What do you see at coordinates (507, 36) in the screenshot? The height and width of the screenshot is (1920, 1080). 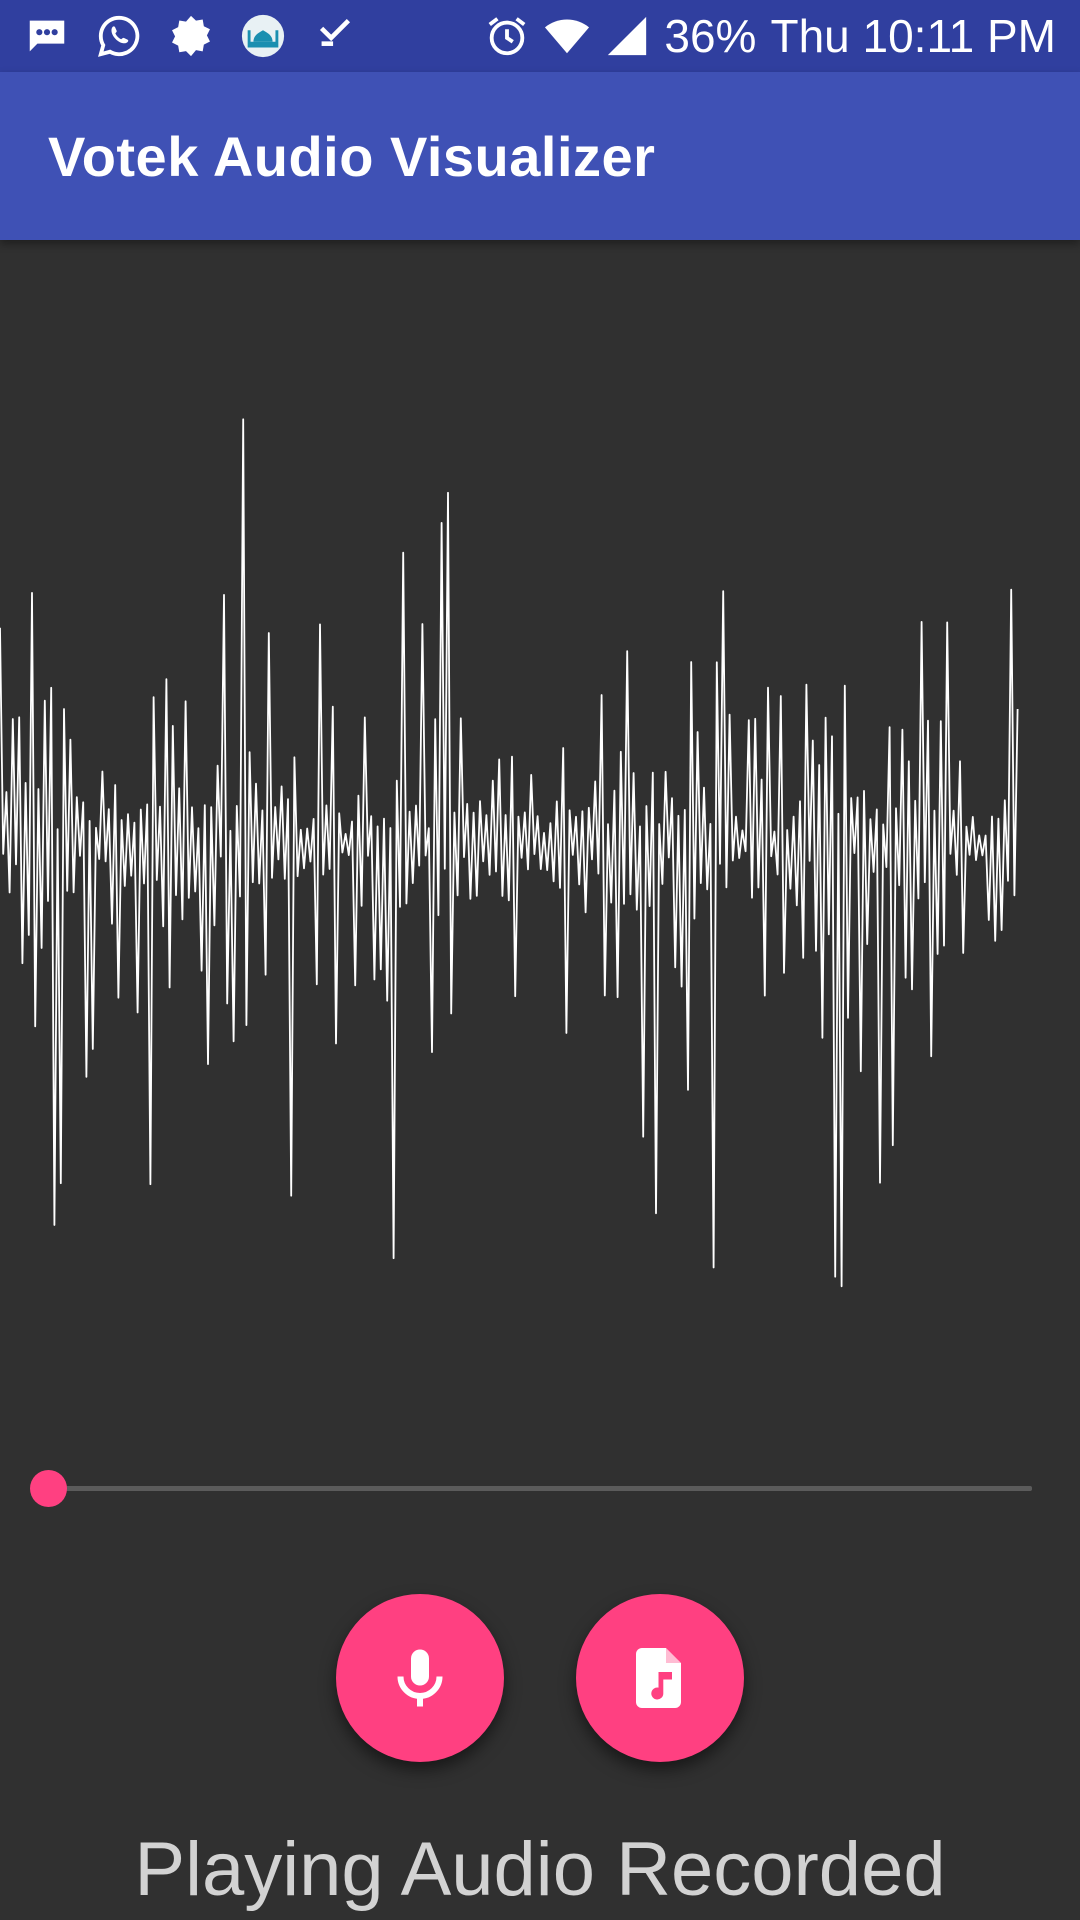 I see `alarm-icon` at bounding box center [507, 36].